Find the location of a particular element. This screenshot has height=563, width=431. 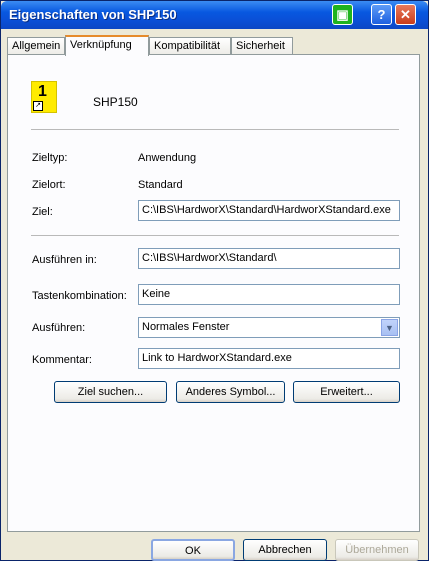

cancel-button: Abbrechen is located at coordinates (285, 550).